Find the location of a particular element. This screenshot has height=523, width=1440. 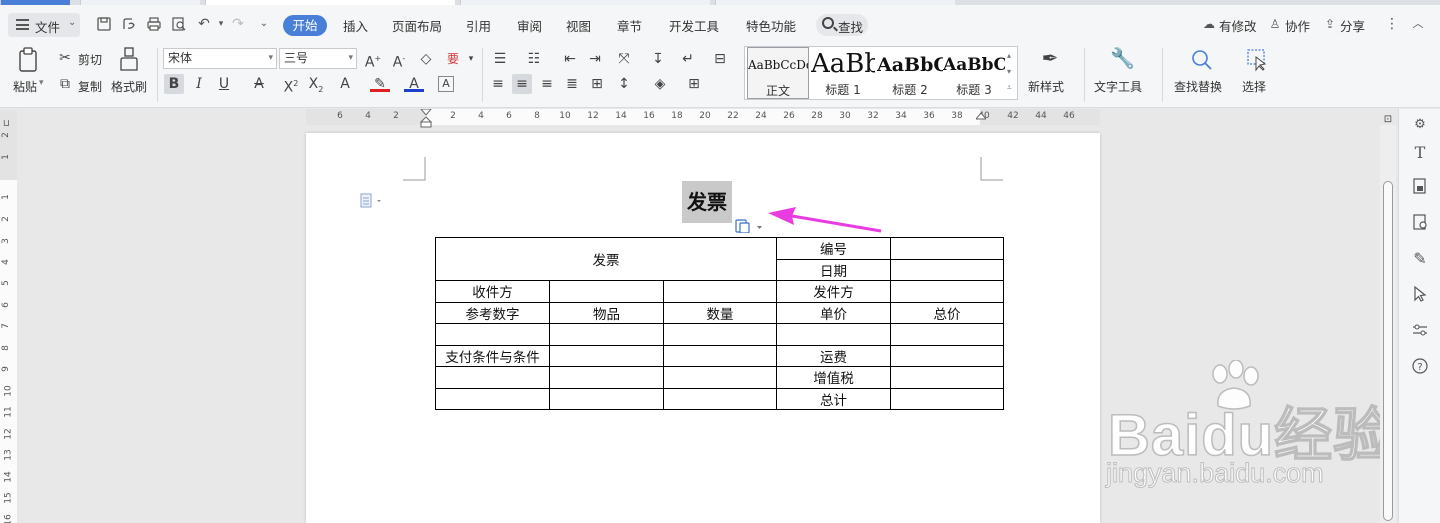

text-direction-icon: ⤧ is located at coordinates (624, 59).